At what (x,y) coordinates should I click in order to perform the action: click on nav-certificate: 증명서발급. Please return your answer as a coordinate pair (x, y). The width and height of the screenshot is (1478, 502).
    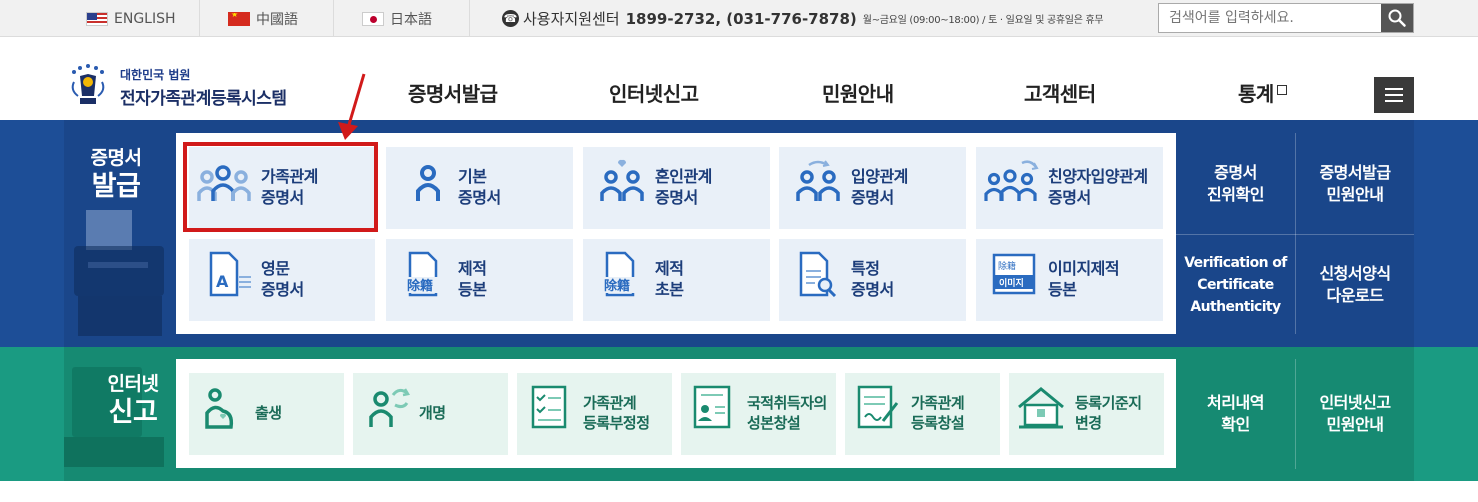
    Looking at the image, I should click on (453, 92).